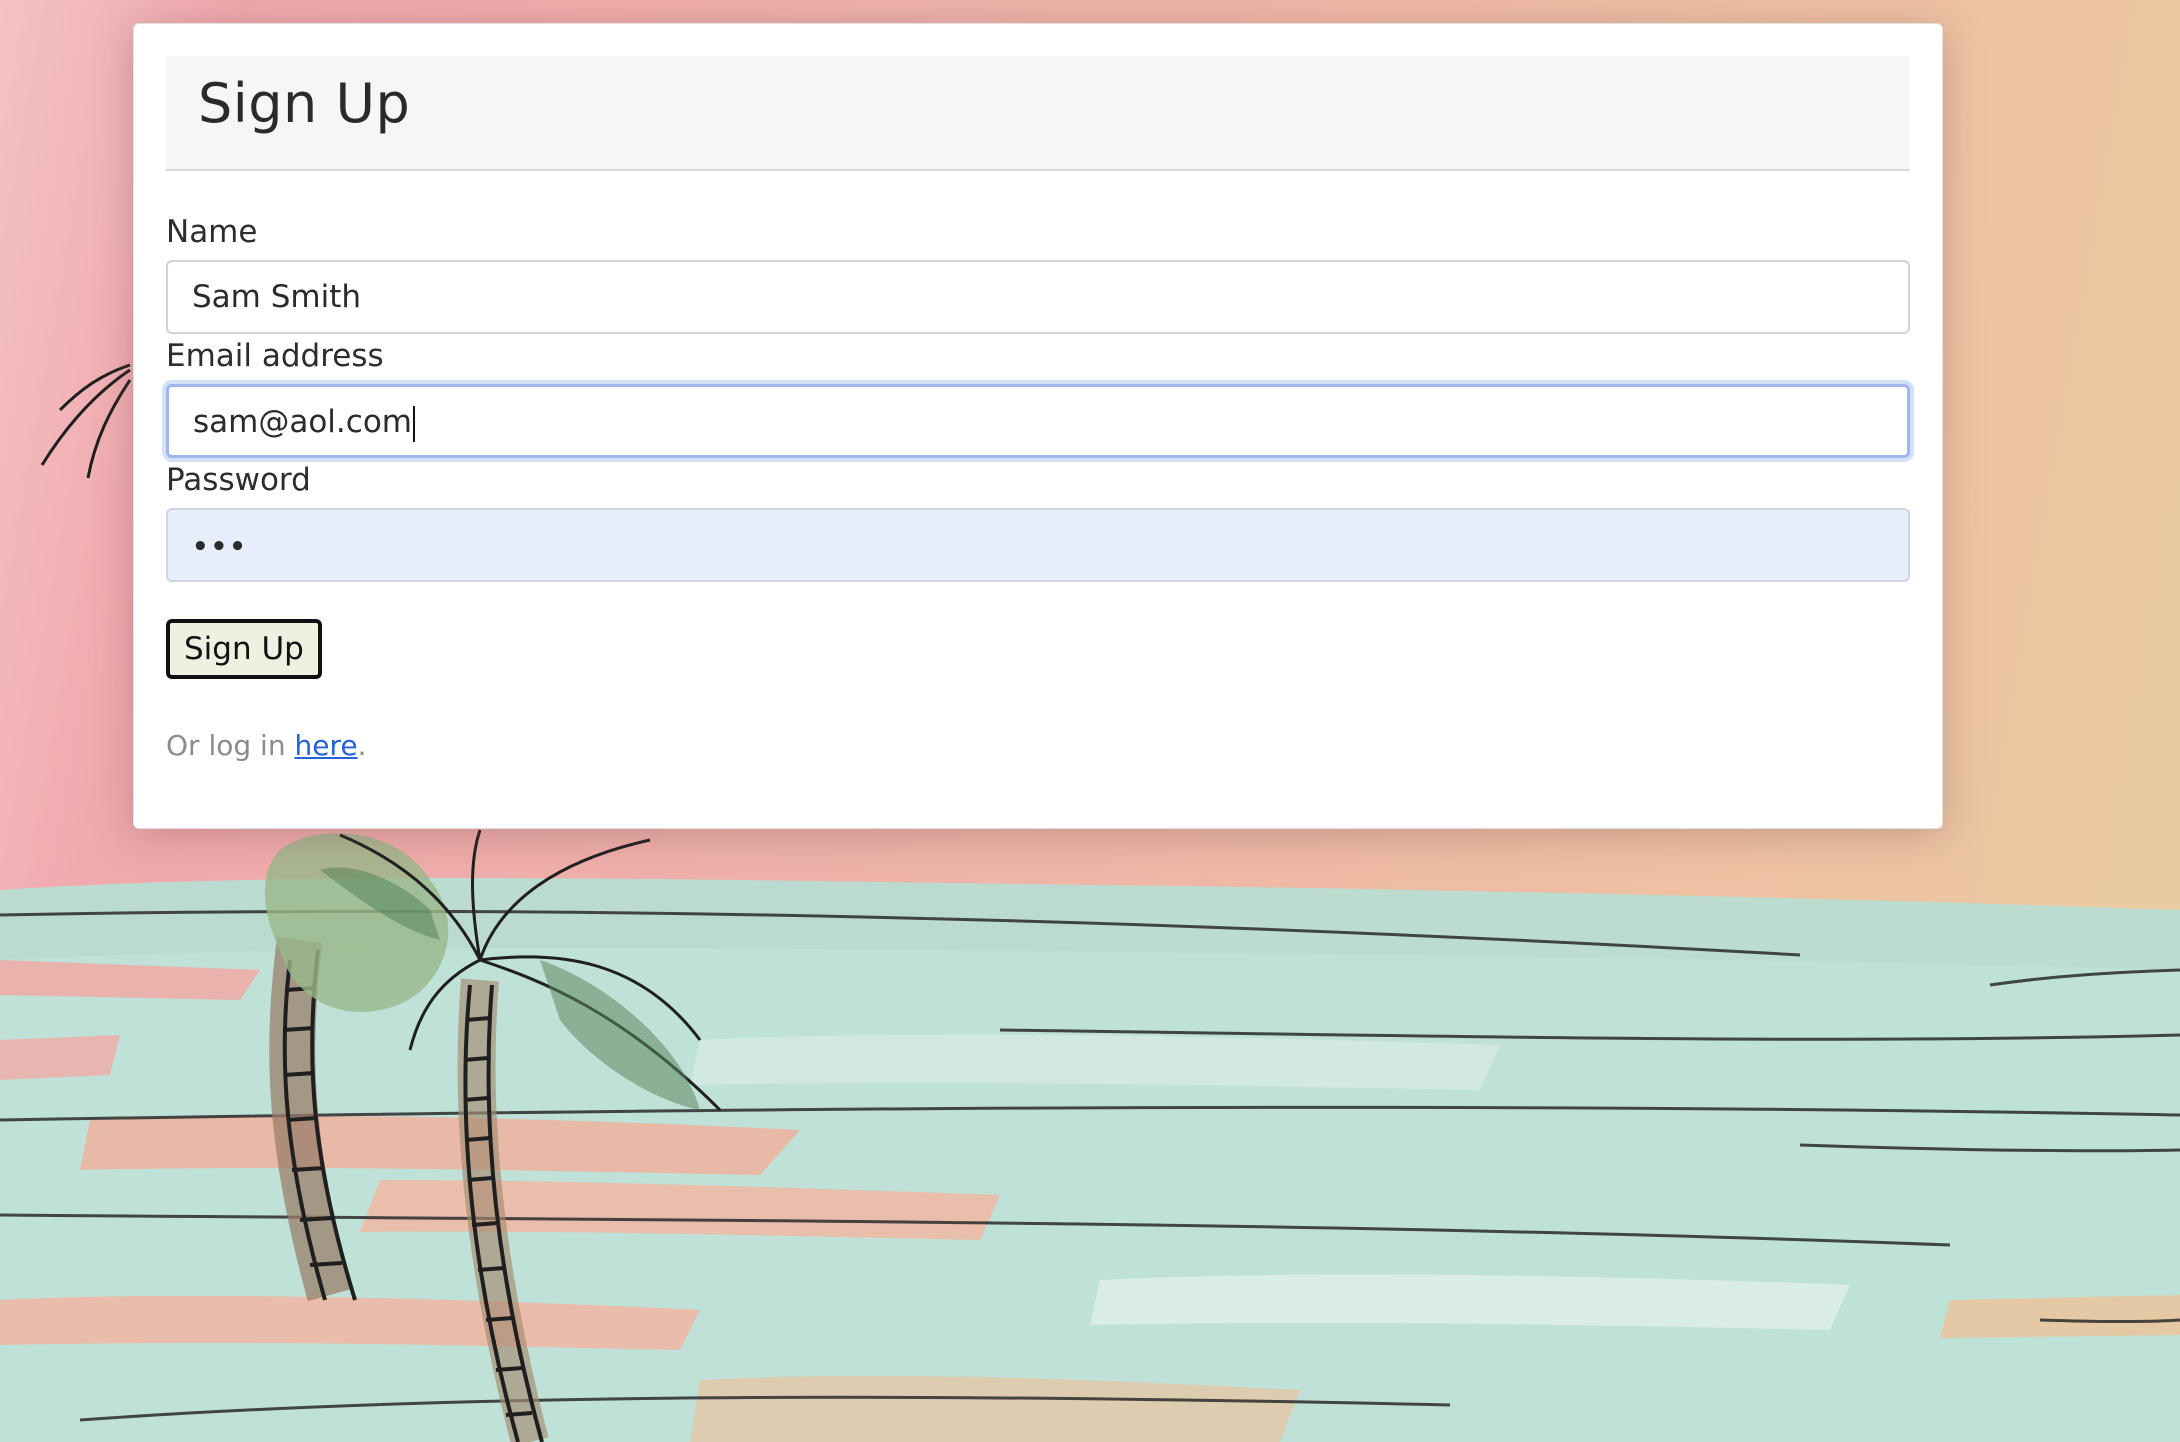 This screenshot has height=1442, width=2180. Describe the element at coordinates (1038, 421) in the screenshot. I see `email-field: sam@aol.com` at that location.